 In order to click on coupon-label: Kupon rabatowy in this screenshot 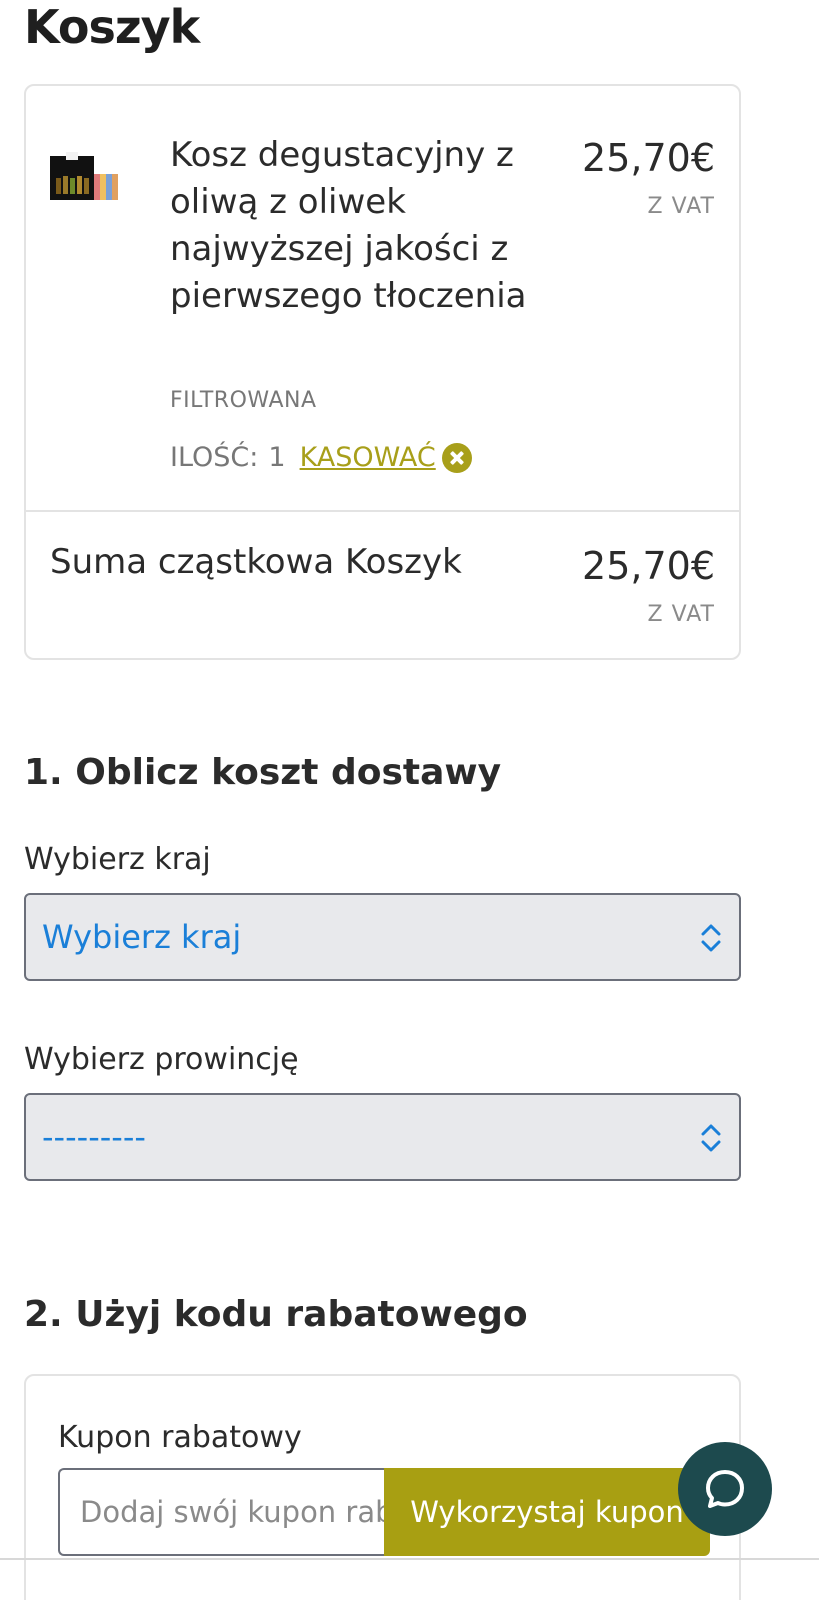, I will do `click(180, 1437)`.